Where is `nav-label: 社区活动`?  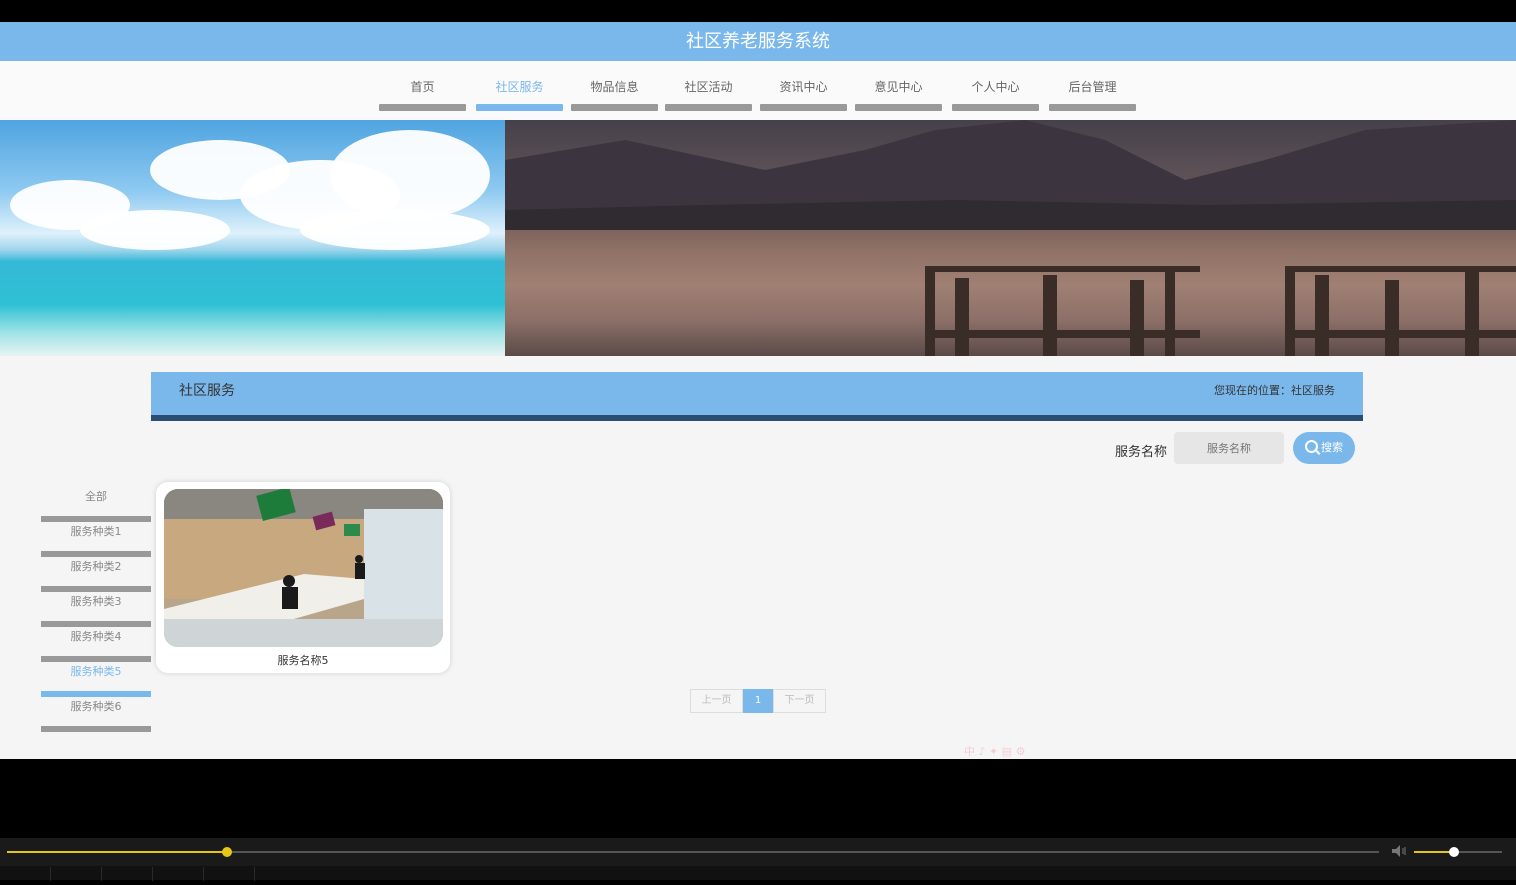
nav-label: 社区活动 is located at coordinates (708, 87).